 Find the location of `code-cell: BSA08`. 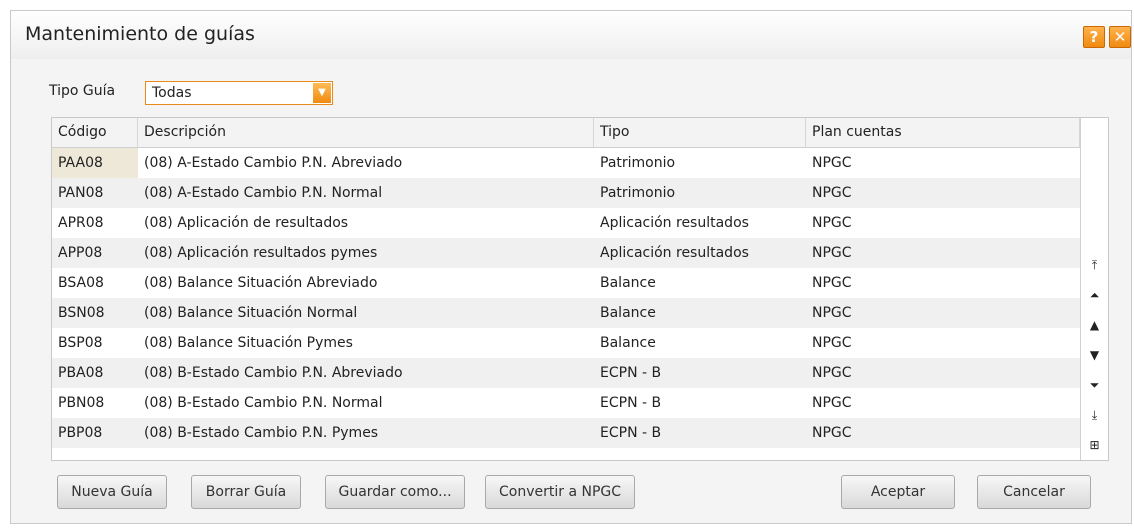

code-cell: BSA08 is located at coordinates (95, 283).